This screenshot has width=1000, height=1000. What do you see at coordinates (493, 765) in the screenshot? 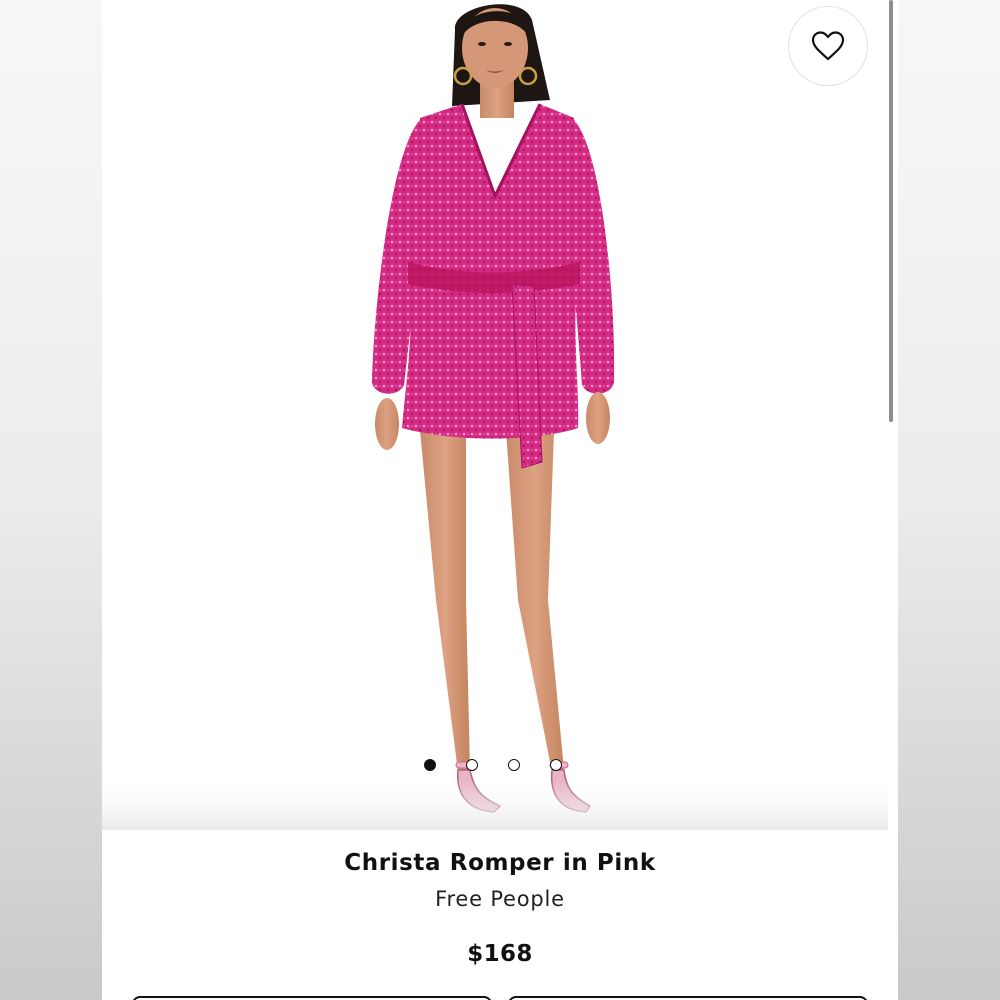
I see `gallery-pagination` at bounding box center [493, 765].